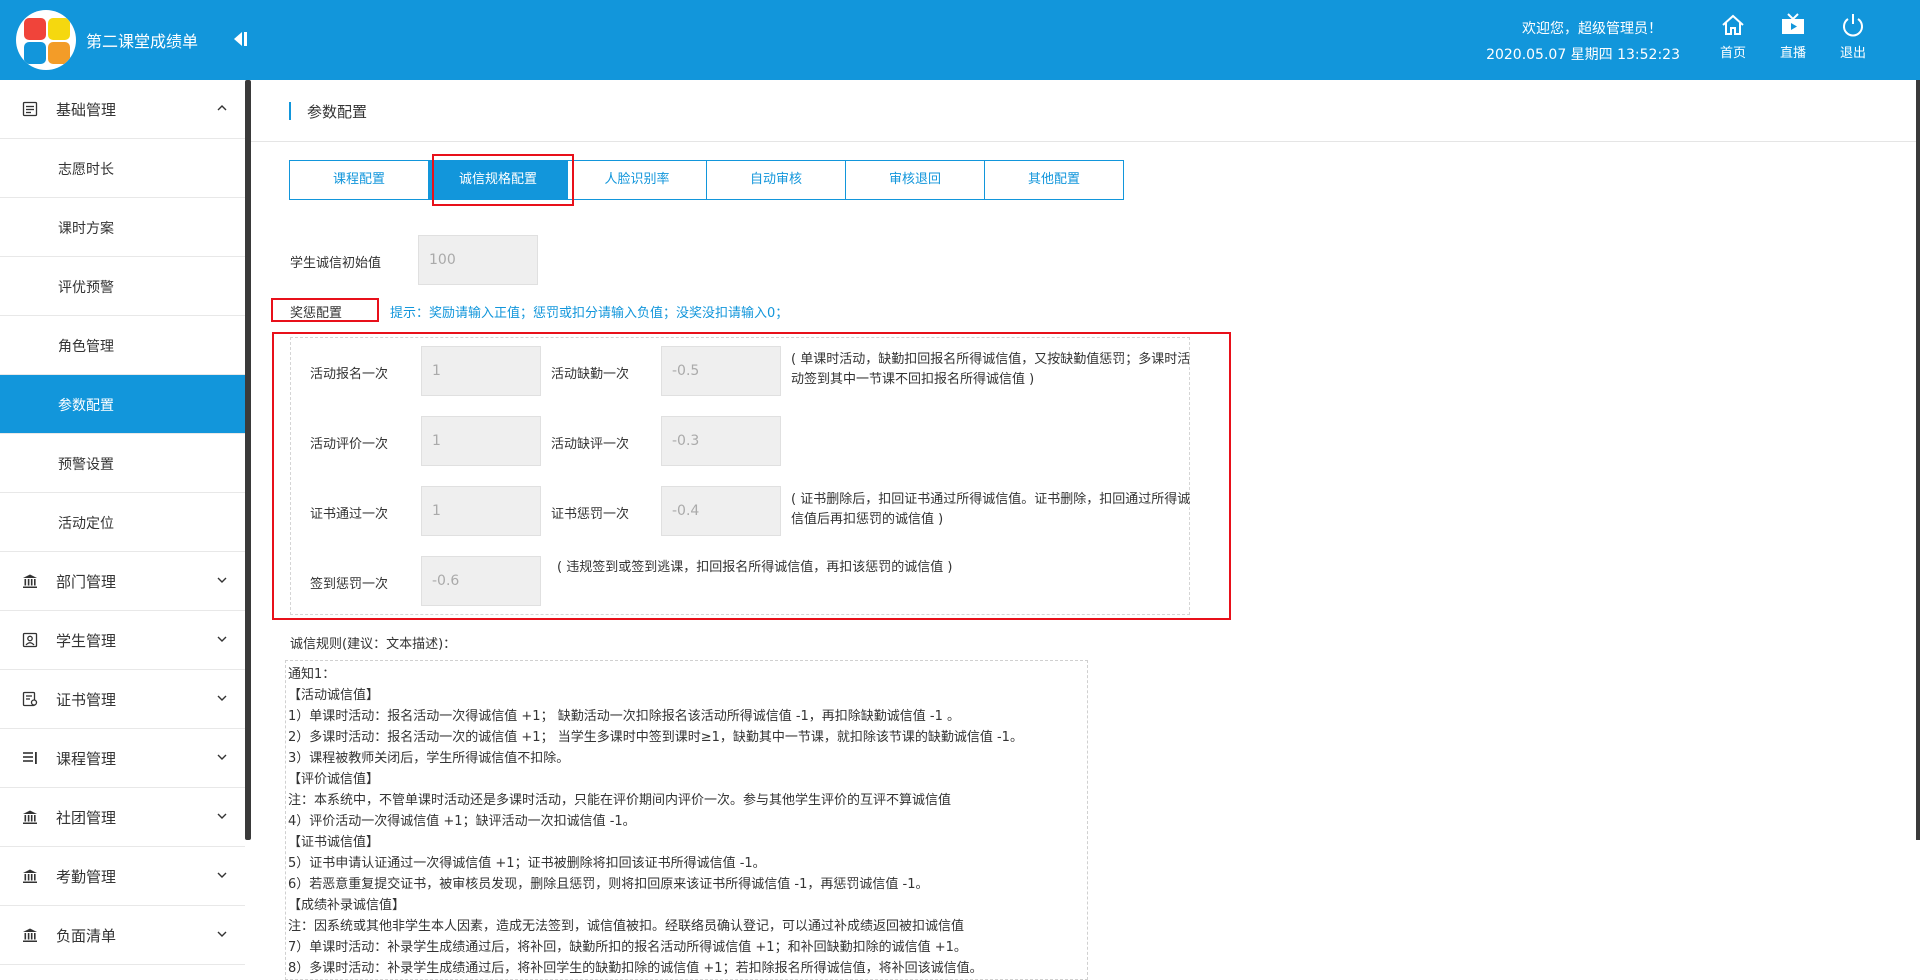 Image resolution: width=1920 pixels, height=980 pixels. Describe the element at coordinates (122, 758) in the screenshot. I see `menu-group-course: 课程管理` at that location.